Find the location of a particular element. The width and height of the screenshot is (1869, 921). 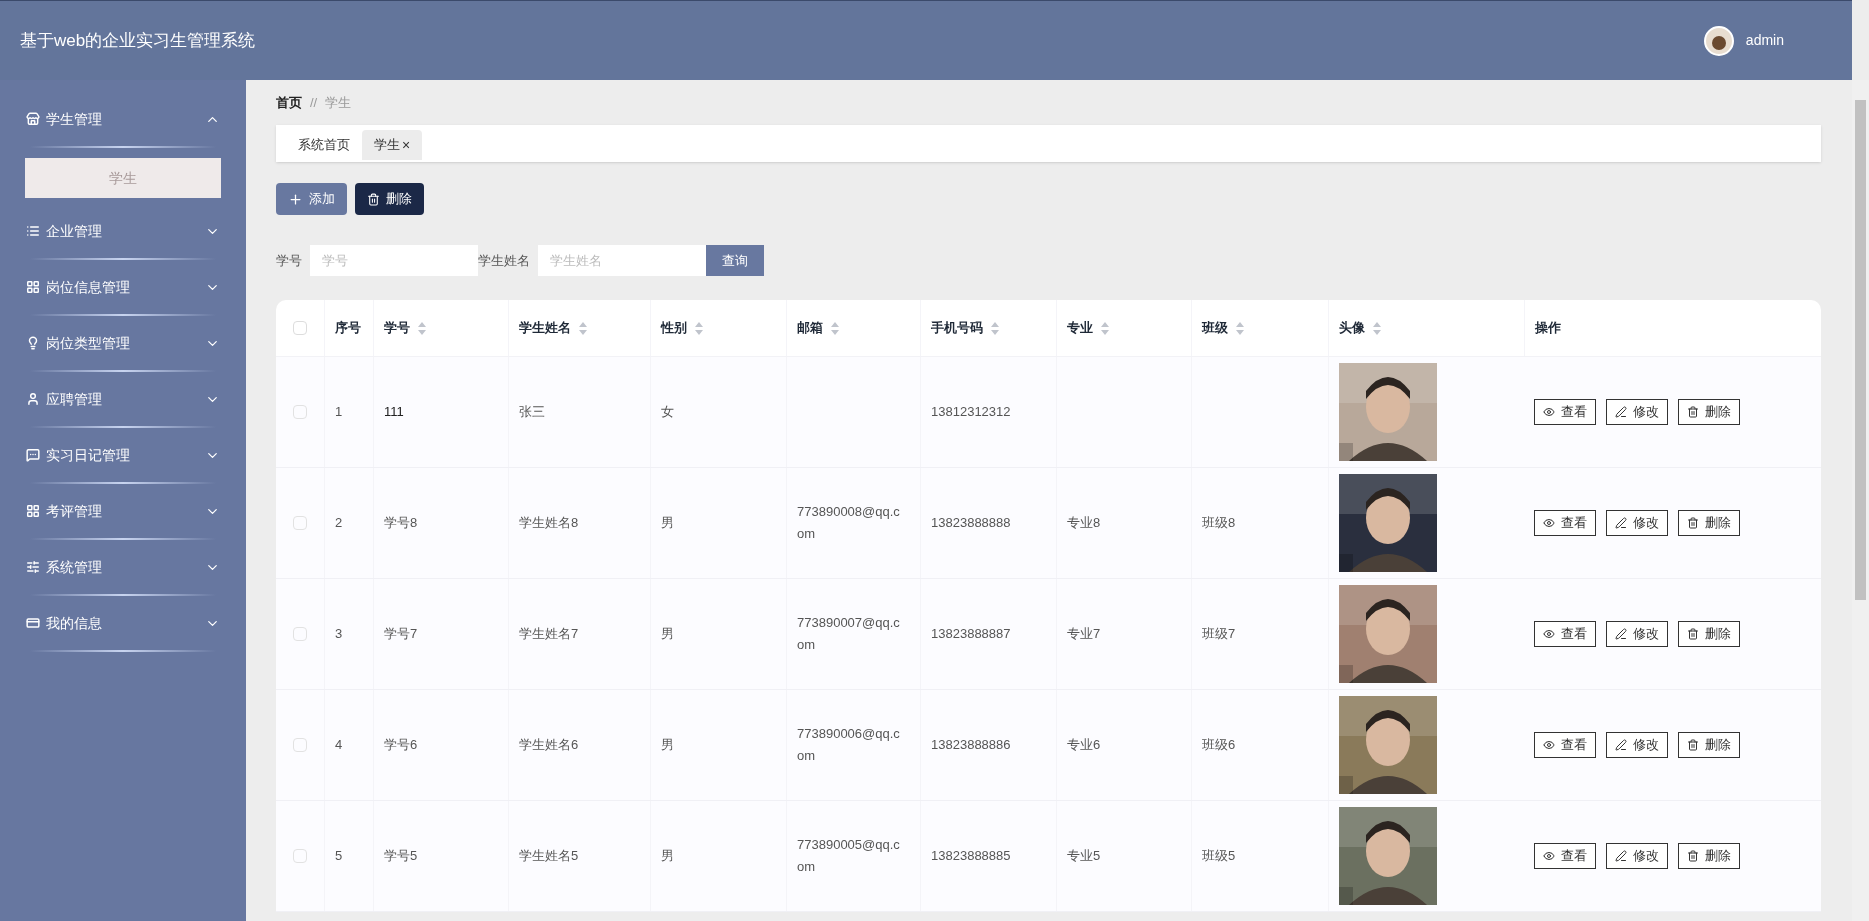

menu-item: 实习日记管理 is located at coordinates (123, 455).